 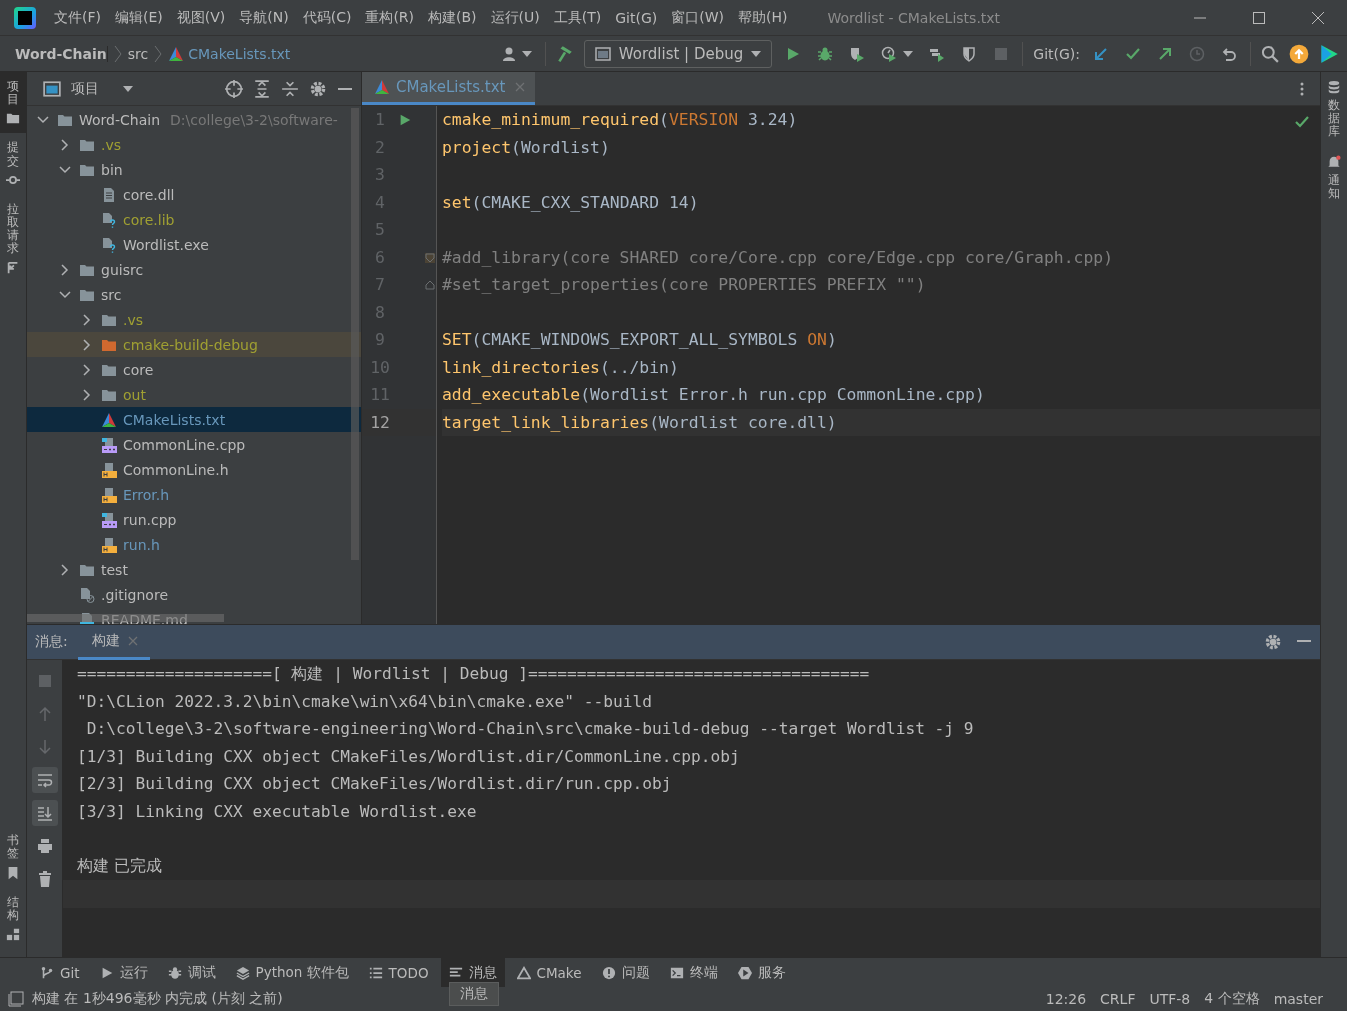 What do you see at coordinates (744, 972) in the screenshot?
I see `hexagon-play-icon` at bounding box center [744, 972].